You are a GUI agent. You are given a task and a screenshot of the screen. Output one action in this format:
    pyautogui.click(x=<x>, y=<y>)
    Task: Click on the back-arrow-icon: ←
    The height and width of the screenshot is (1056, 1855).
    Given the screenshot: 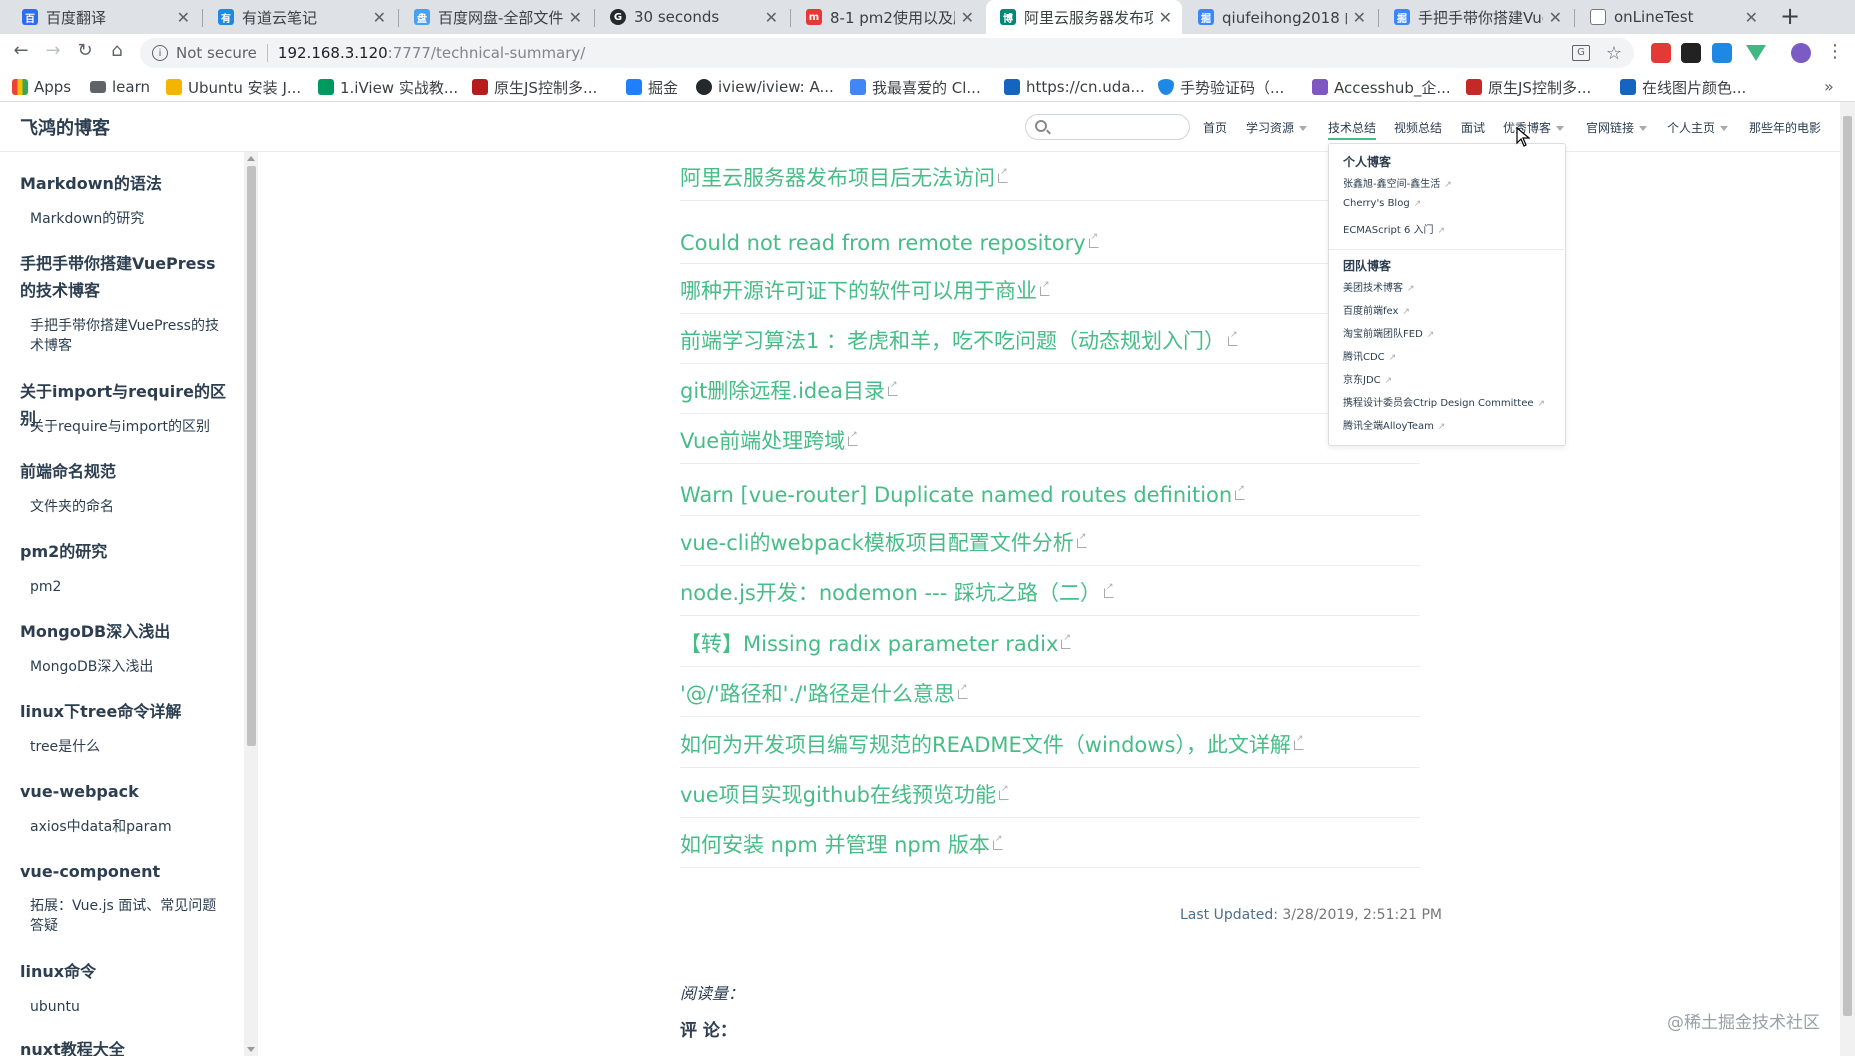 What is the action you would take?
    pyautogui.click(x=21, y=50)
    